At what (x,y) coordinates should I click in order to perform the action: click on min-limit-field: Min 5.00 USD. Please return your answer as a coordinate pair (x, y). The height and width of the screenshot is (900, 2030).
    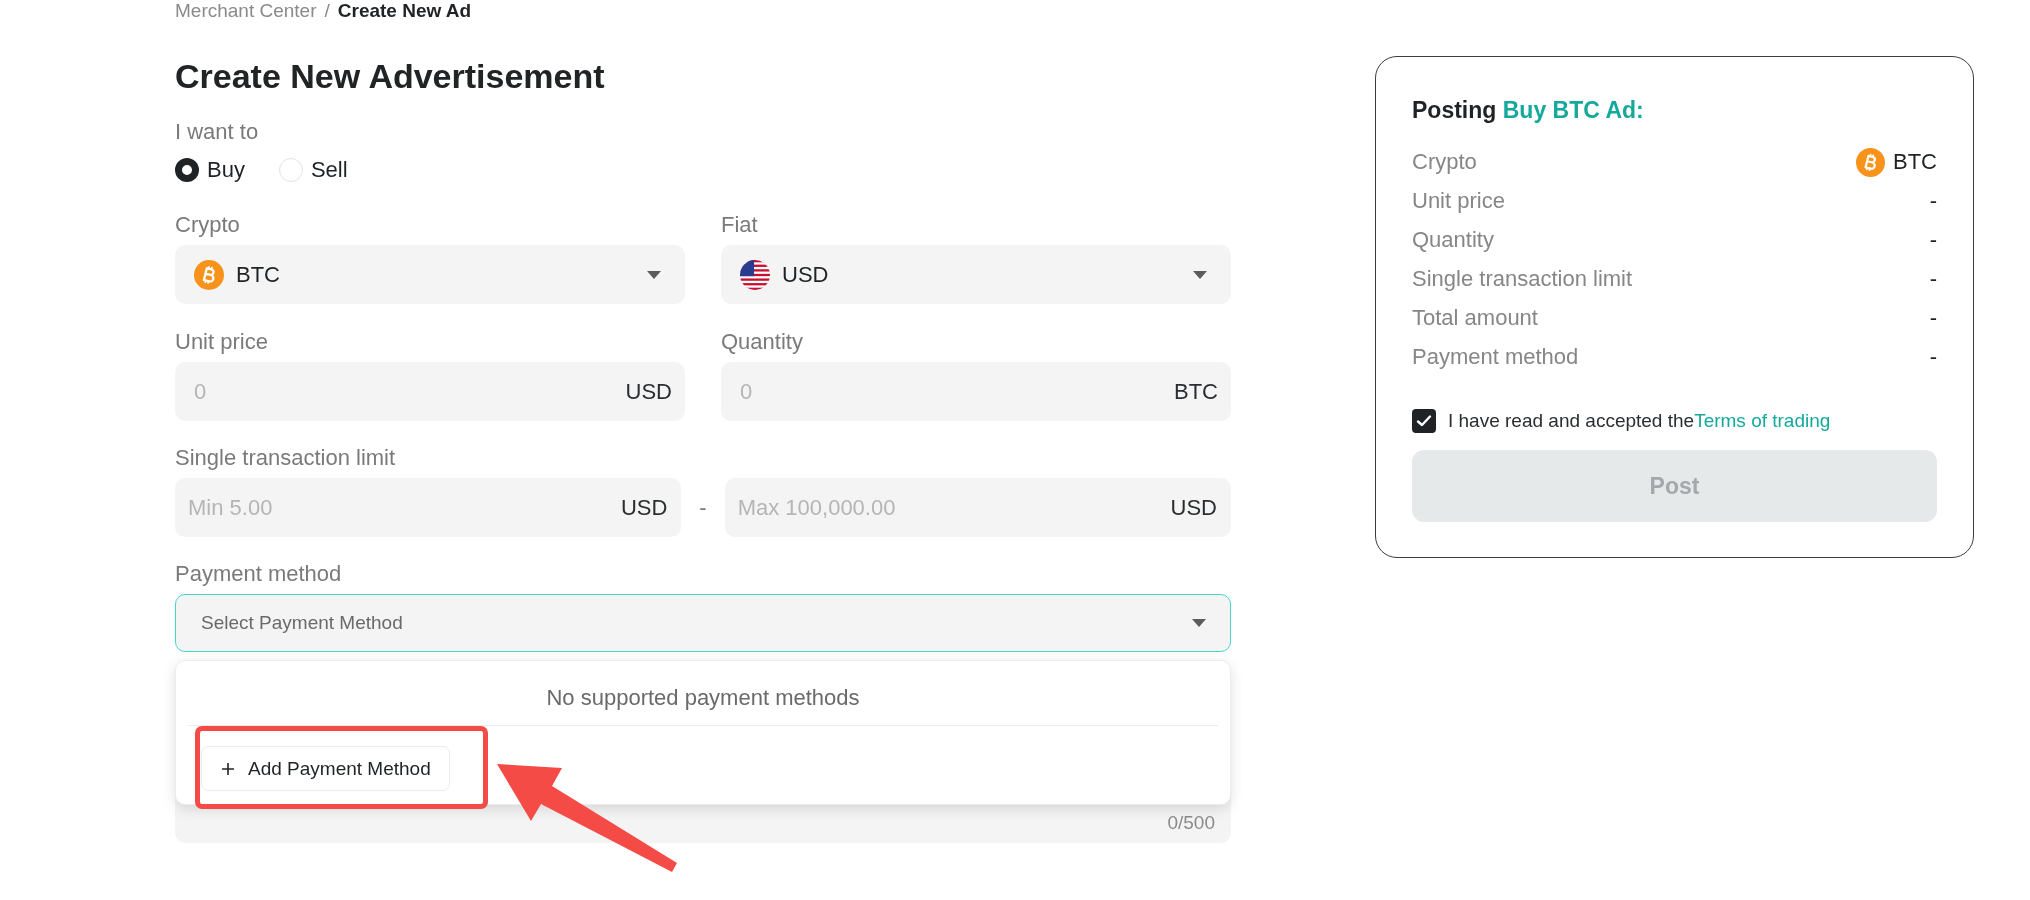
    Looking at the image, I should click on (428, 507).